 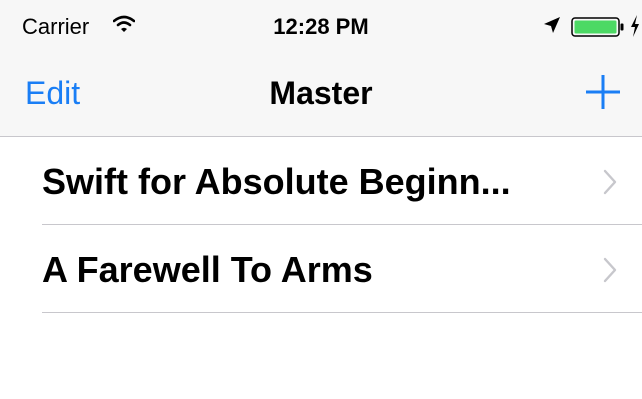 What do you see at coordinates (342, 312) in the screenshot?
I see `row-separator` at bounding box center [342, 312].